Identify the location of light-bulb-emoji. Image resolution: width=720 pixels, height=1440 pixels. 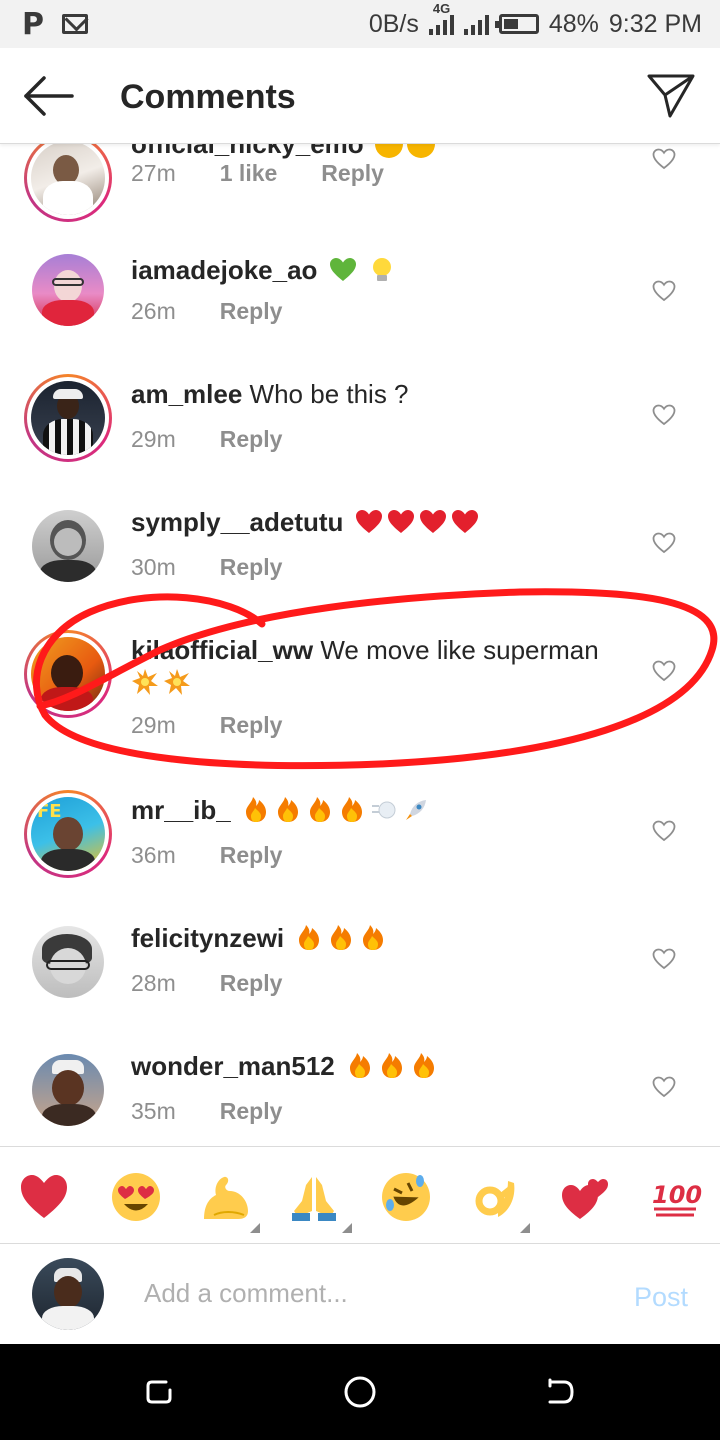
(381, 269).